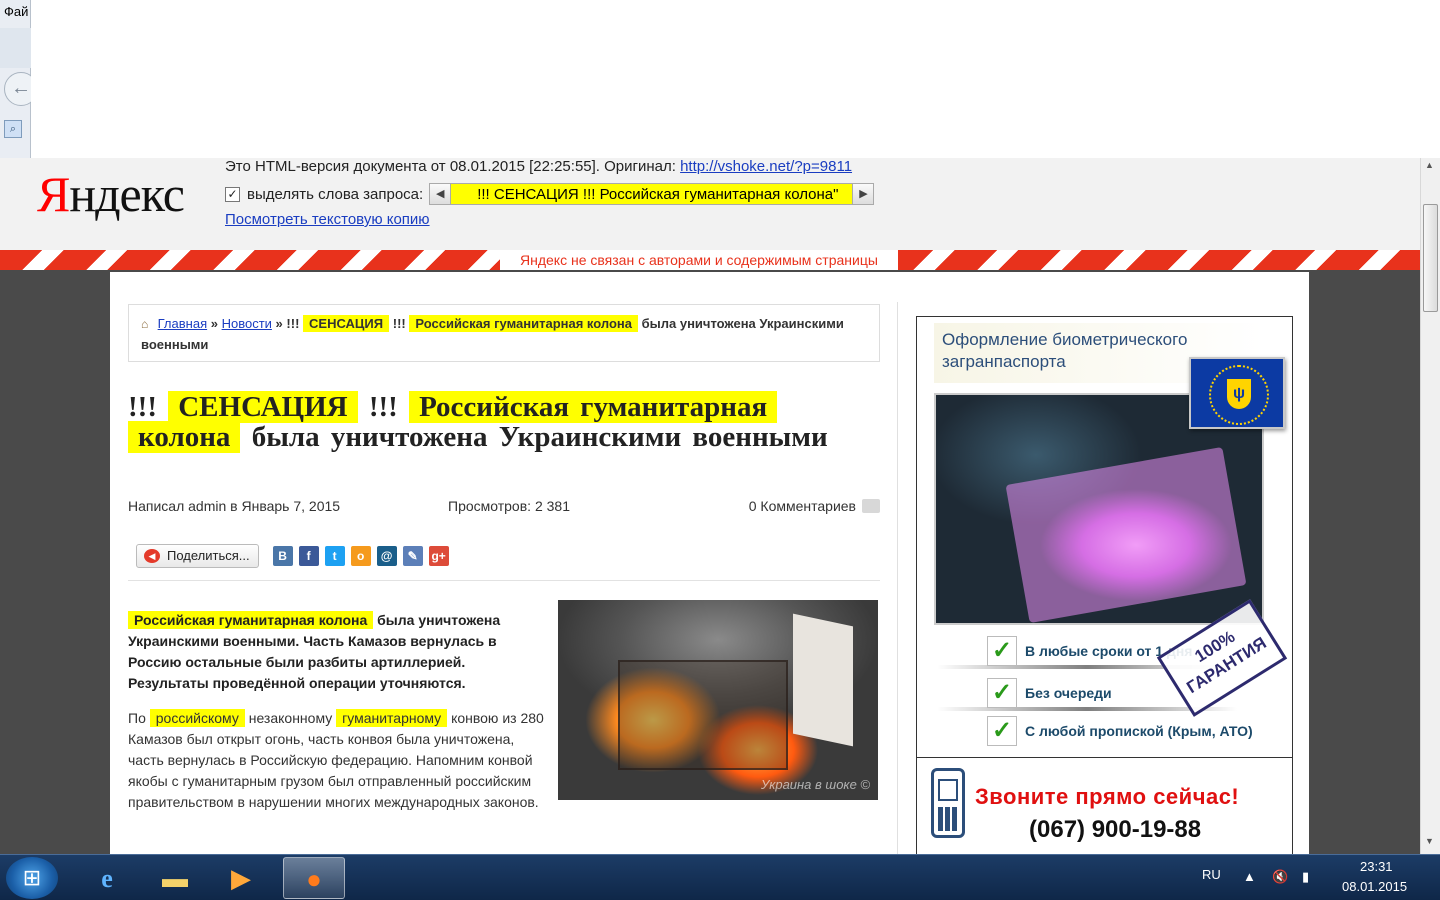 This screenshot has width=1440, height=900. What do you see at coordinates (19, 80) in the screenshot?
I see `background-window-strip: Фай ← ⌕` at bounding box center [19, 80].